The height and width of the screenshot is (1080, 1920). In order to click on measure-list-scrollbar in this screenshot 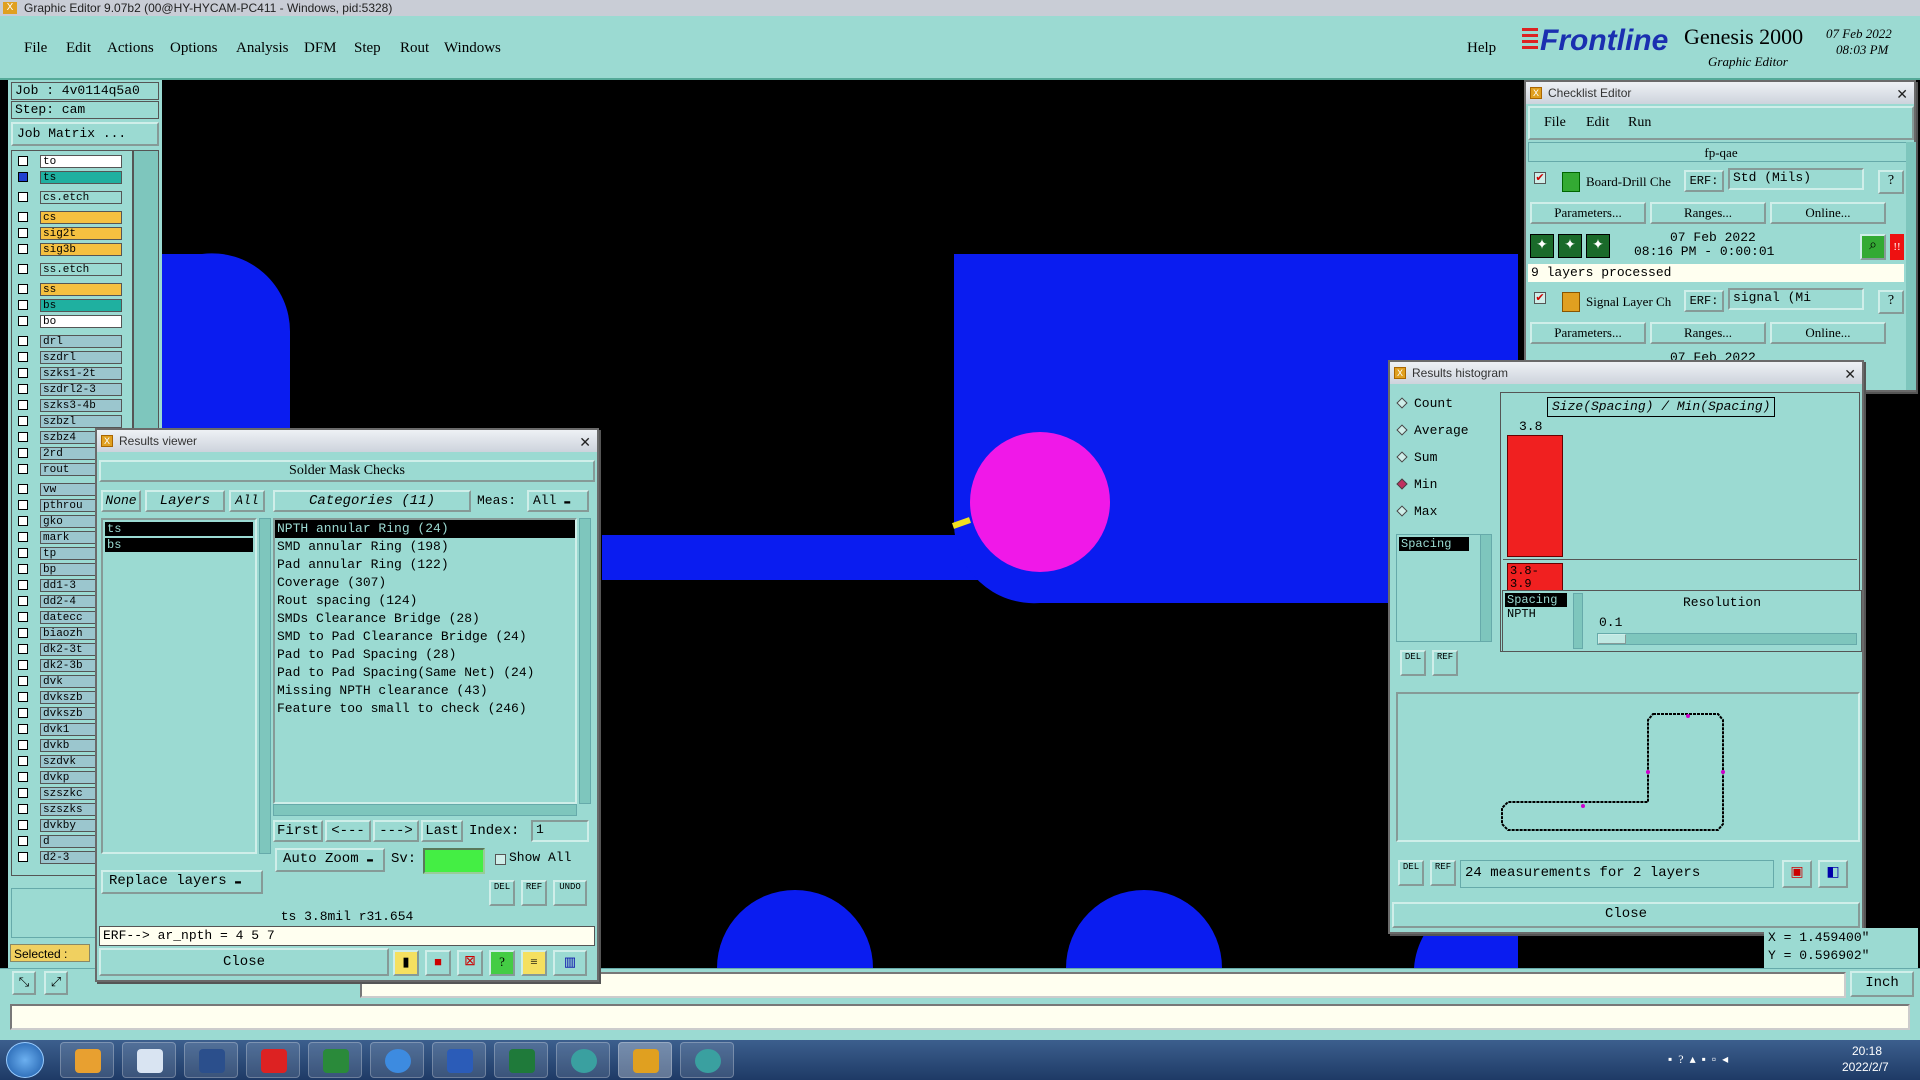, I will do `click(1578, 621)`.